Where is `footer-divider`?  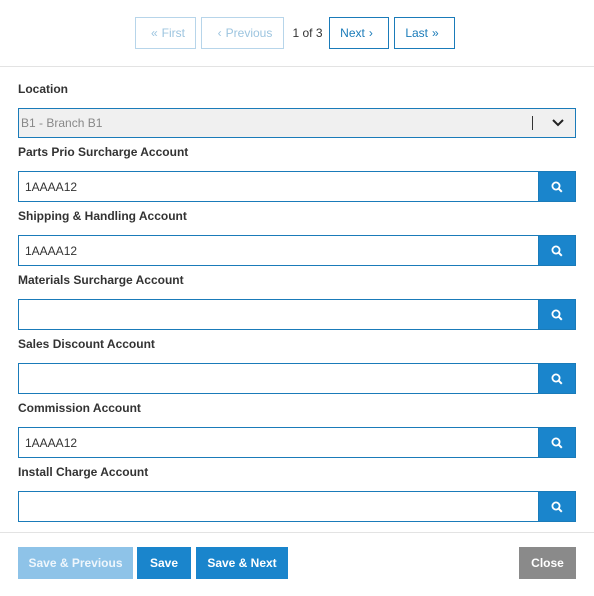
footer-divider is located at coordinates (297, 532).